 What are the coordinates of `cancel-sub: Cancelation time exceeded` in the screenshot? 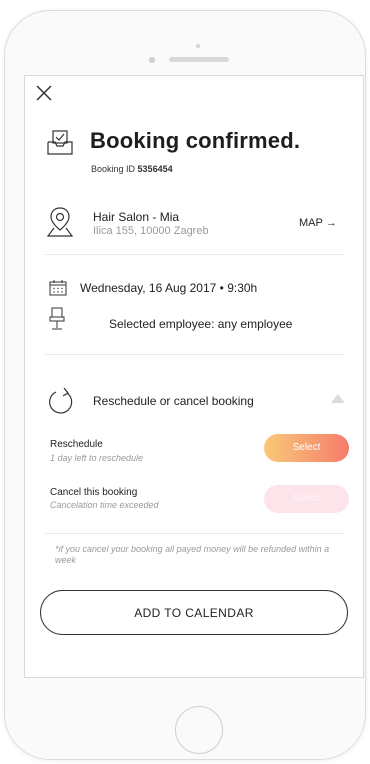 It's located at (104, 505).